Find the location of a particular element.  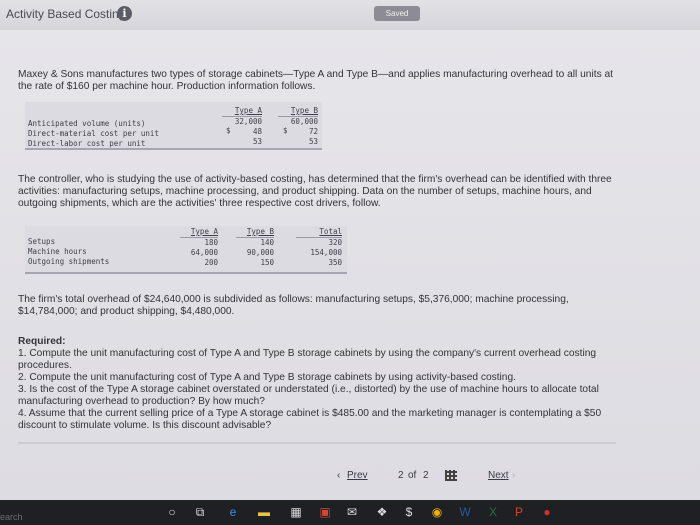

next-button: Next is located at coordinates (498, 475).